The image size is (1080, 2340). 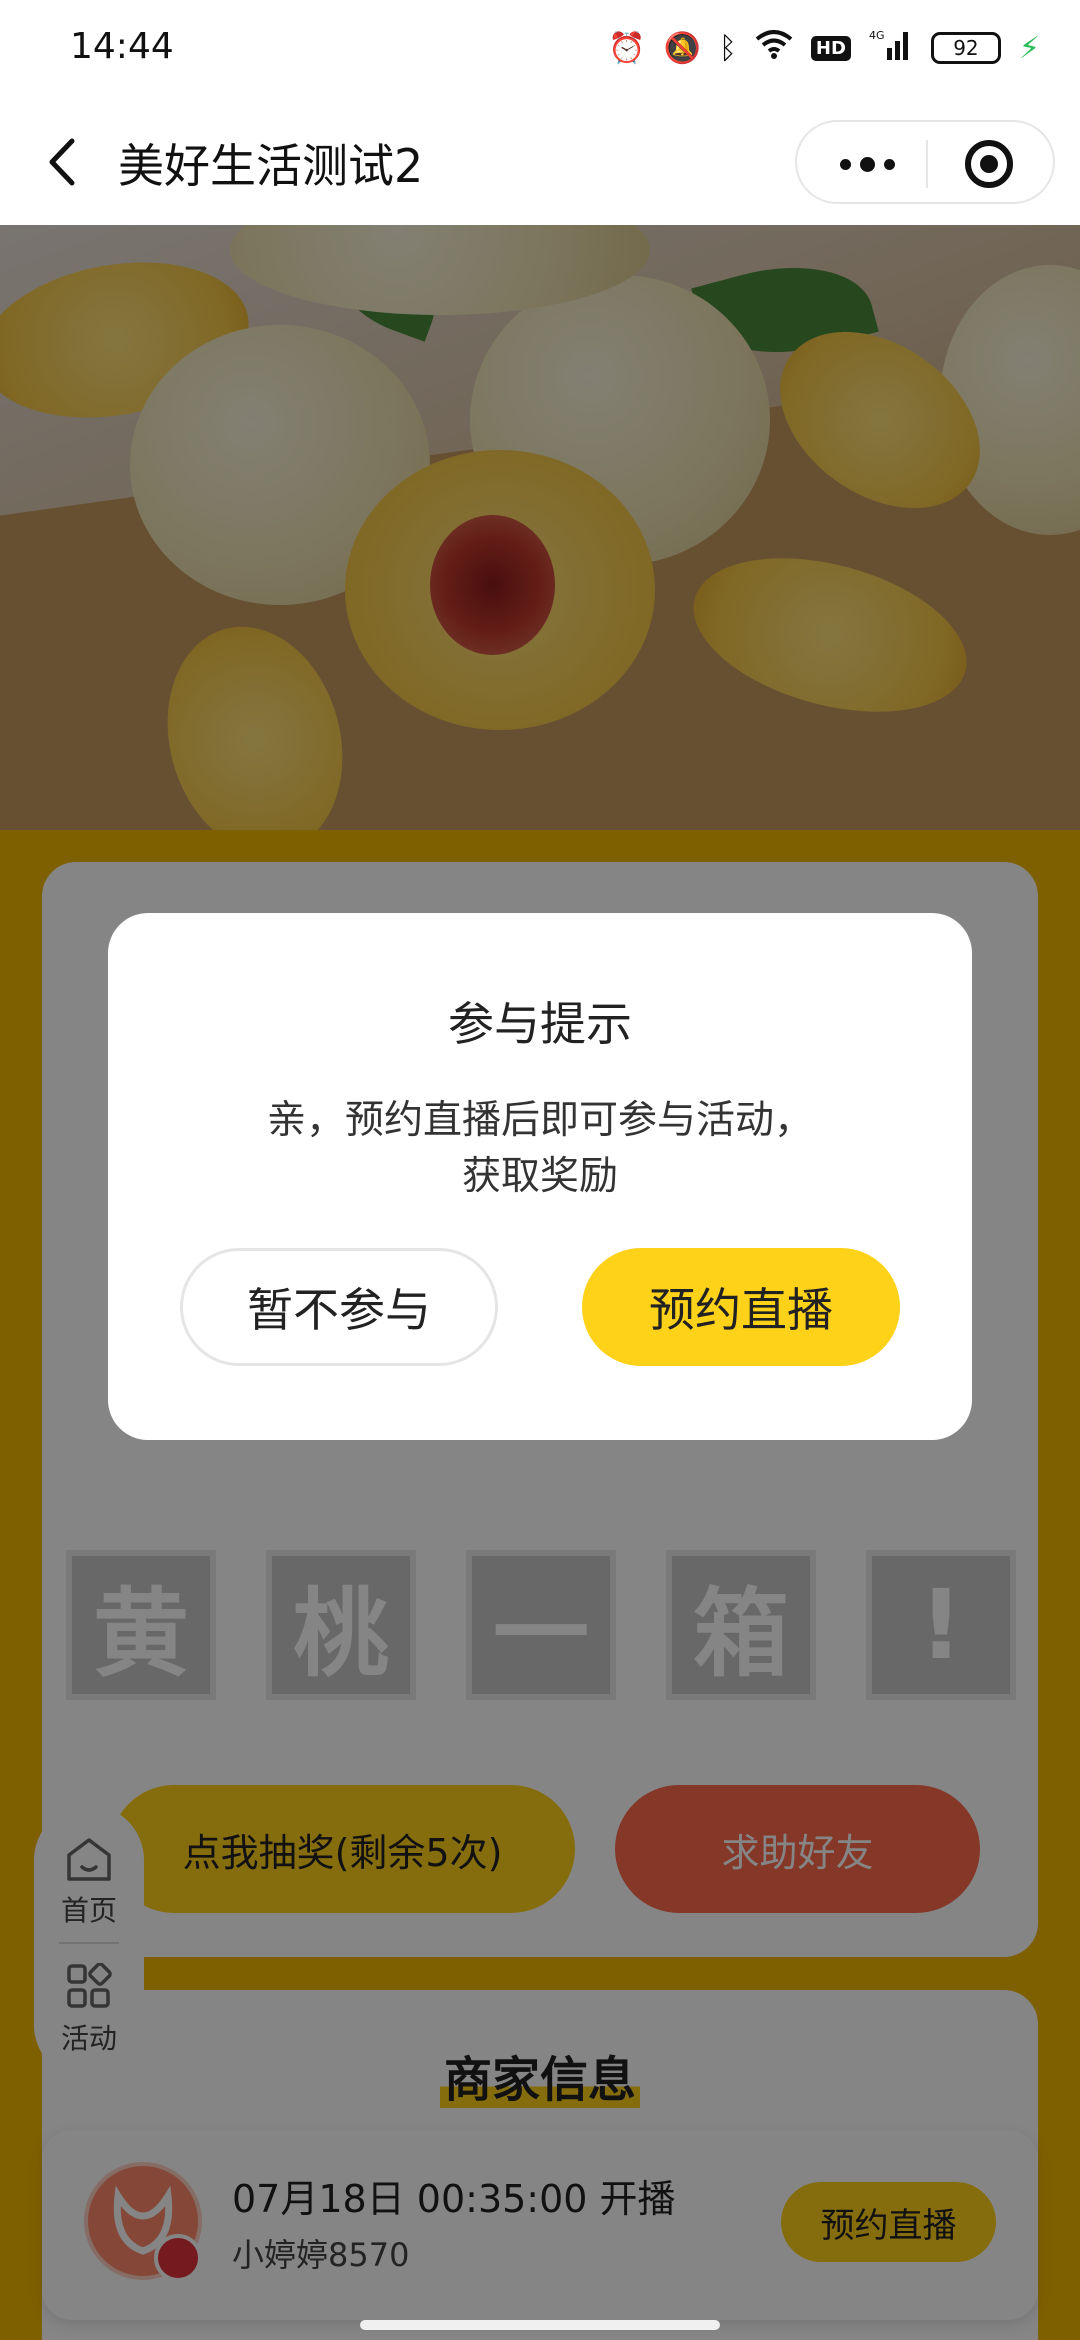 I want to click on chevron-left-icon, so click(x=62, y=162).